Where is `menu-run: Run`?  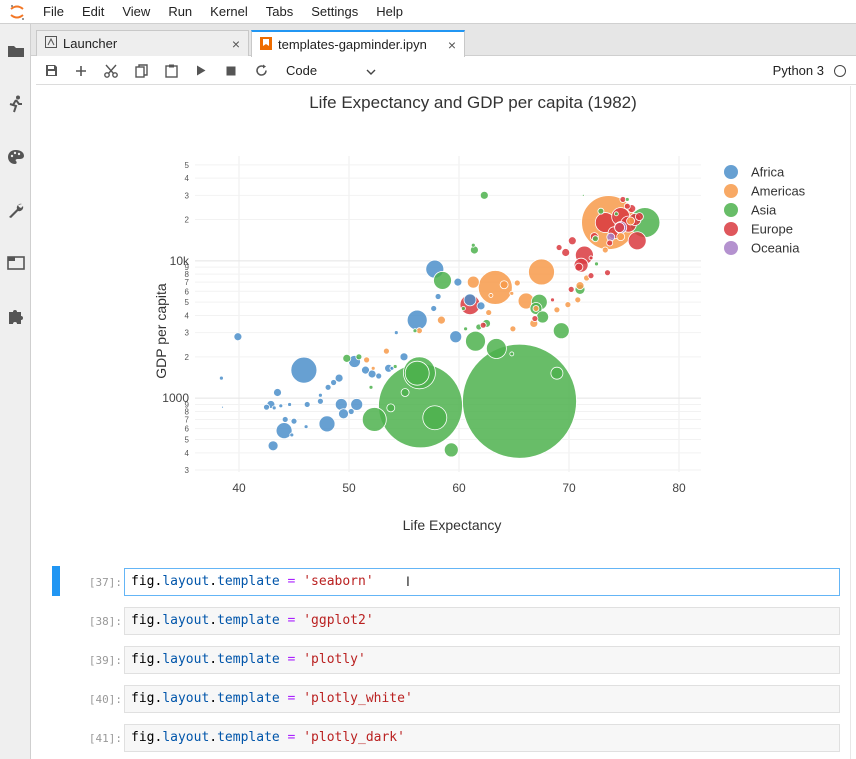
menu-run: Run is located at coordinates (180, 12).